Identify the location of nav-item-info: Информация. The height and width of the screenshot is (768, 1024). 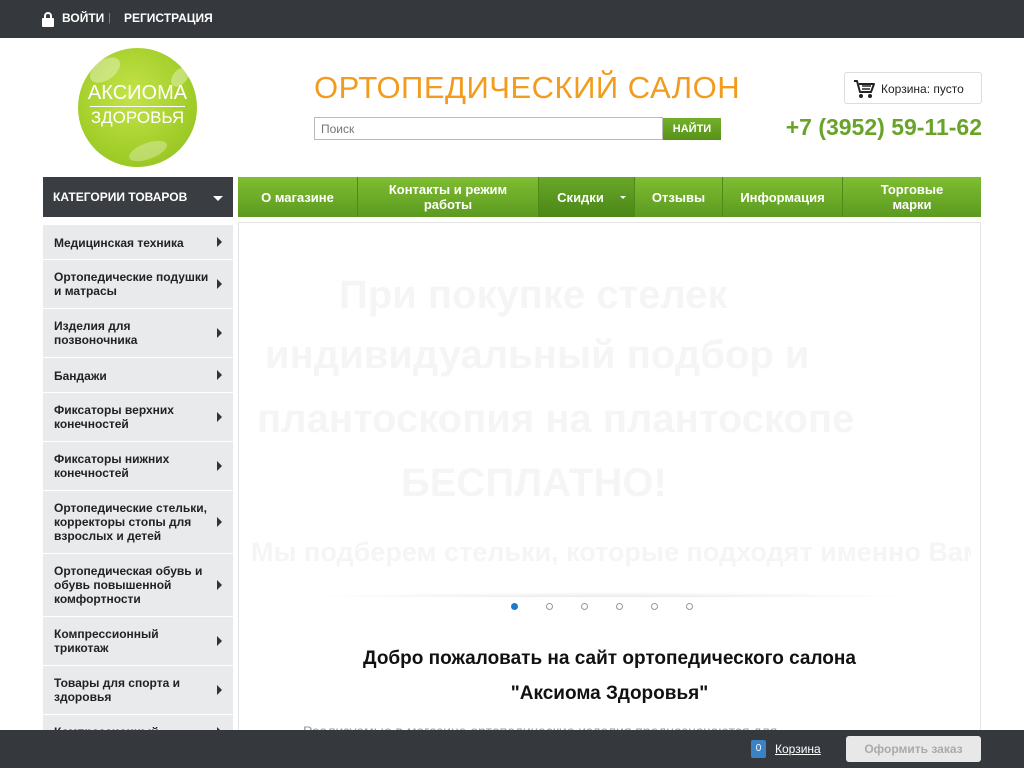
(783, 197).